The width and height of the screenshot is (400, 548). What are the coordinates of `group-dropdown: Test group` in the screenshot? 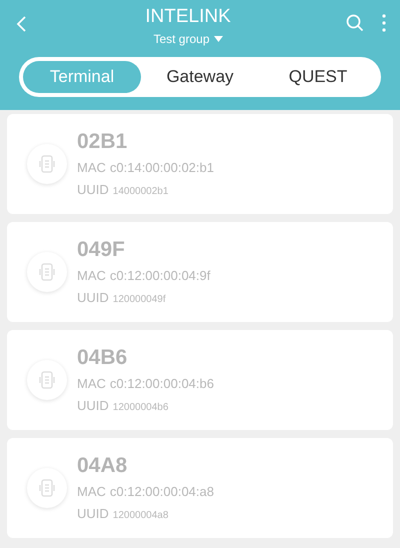 It's located at (188, 39).